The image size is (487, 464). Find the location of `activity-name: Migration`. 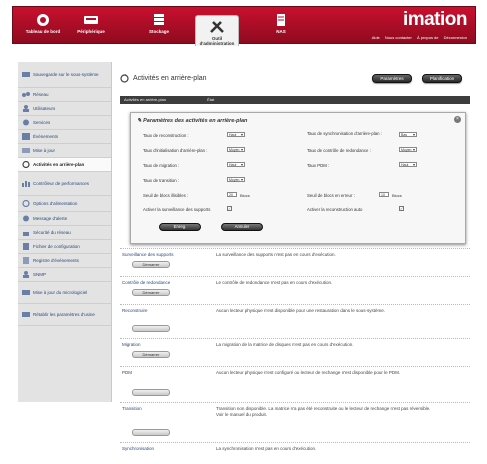

activity-name: Migration is located at coordinates (131, 344).